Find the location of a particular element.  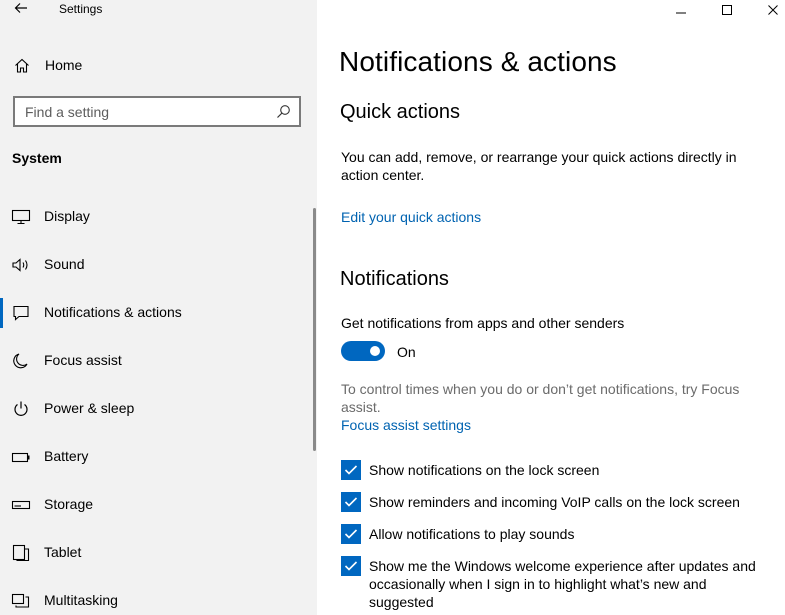

back-button is located at coordinates (21, 8).